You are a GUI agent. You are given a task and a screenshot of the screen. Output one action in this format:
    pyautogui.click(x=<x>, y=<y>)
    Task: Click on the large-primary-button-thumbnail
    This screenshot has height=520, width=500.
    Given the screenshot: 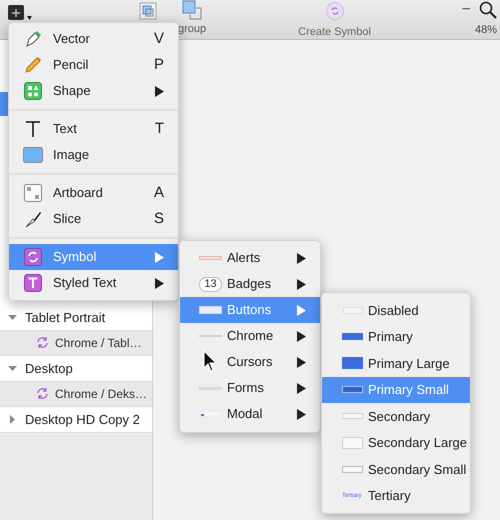 What is the action you would take?
    pyautogui.click(x=352, y=363)
    